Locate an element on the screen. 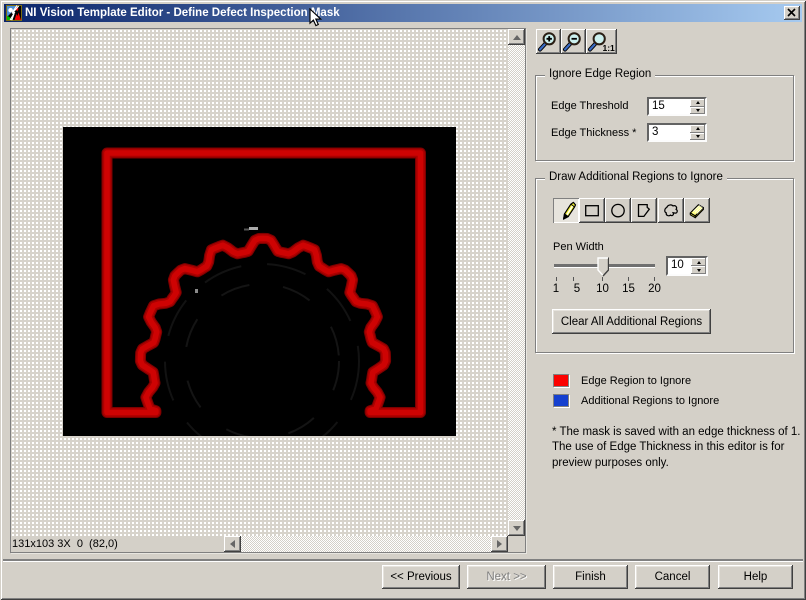  svg-text: 1:1 is located at coordinates (609, 48).